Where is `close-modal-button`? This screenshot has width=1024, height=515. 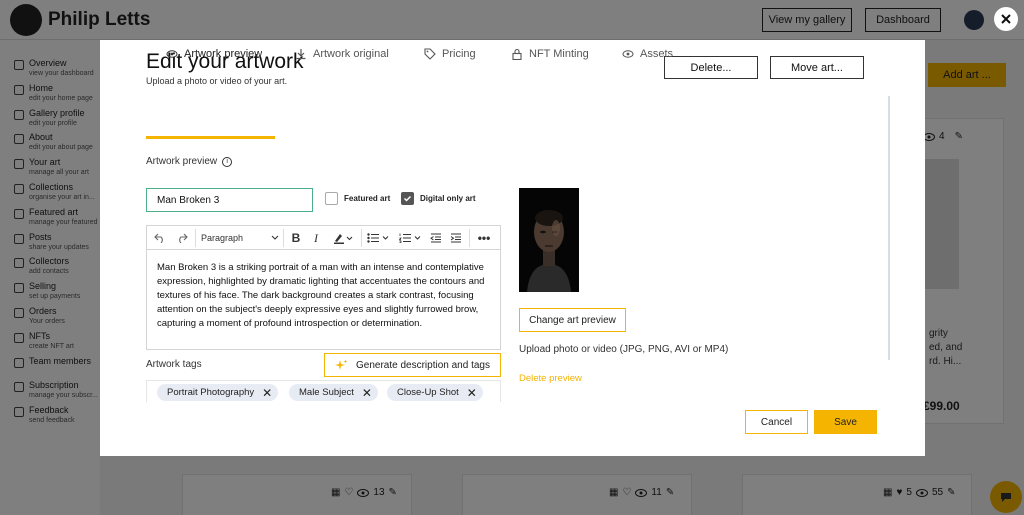
close-modal-button is located at coordinates (1006, 19).